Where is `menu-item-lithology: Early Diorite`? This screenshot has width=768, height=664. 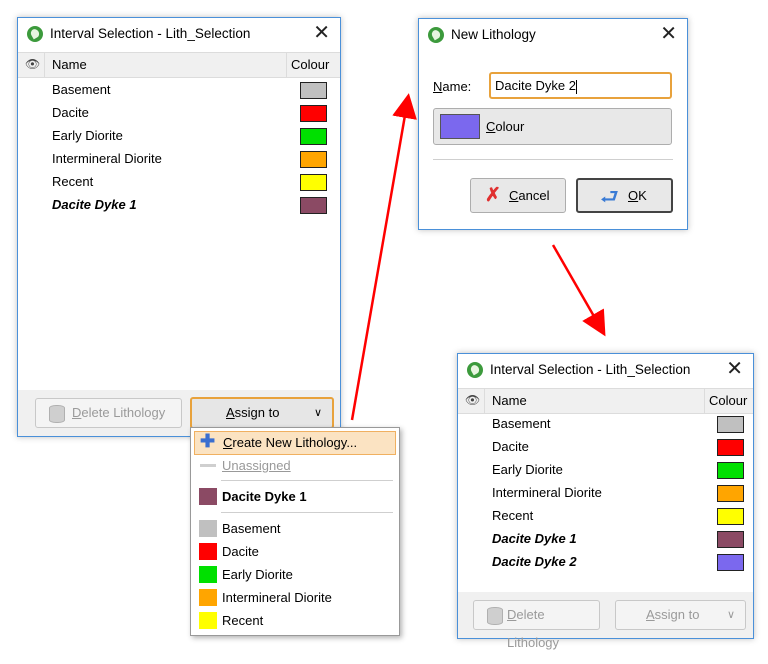
menu-item-lithology: Early Diorite is located at coordinates (295, 575).